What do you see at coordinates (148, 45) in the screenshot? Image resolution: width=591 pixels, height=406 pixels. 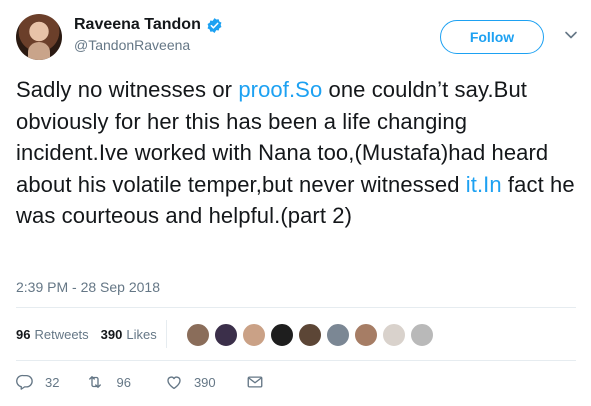 I see `user-handle: @TandonRaveena` at bounding box center [148, 45].